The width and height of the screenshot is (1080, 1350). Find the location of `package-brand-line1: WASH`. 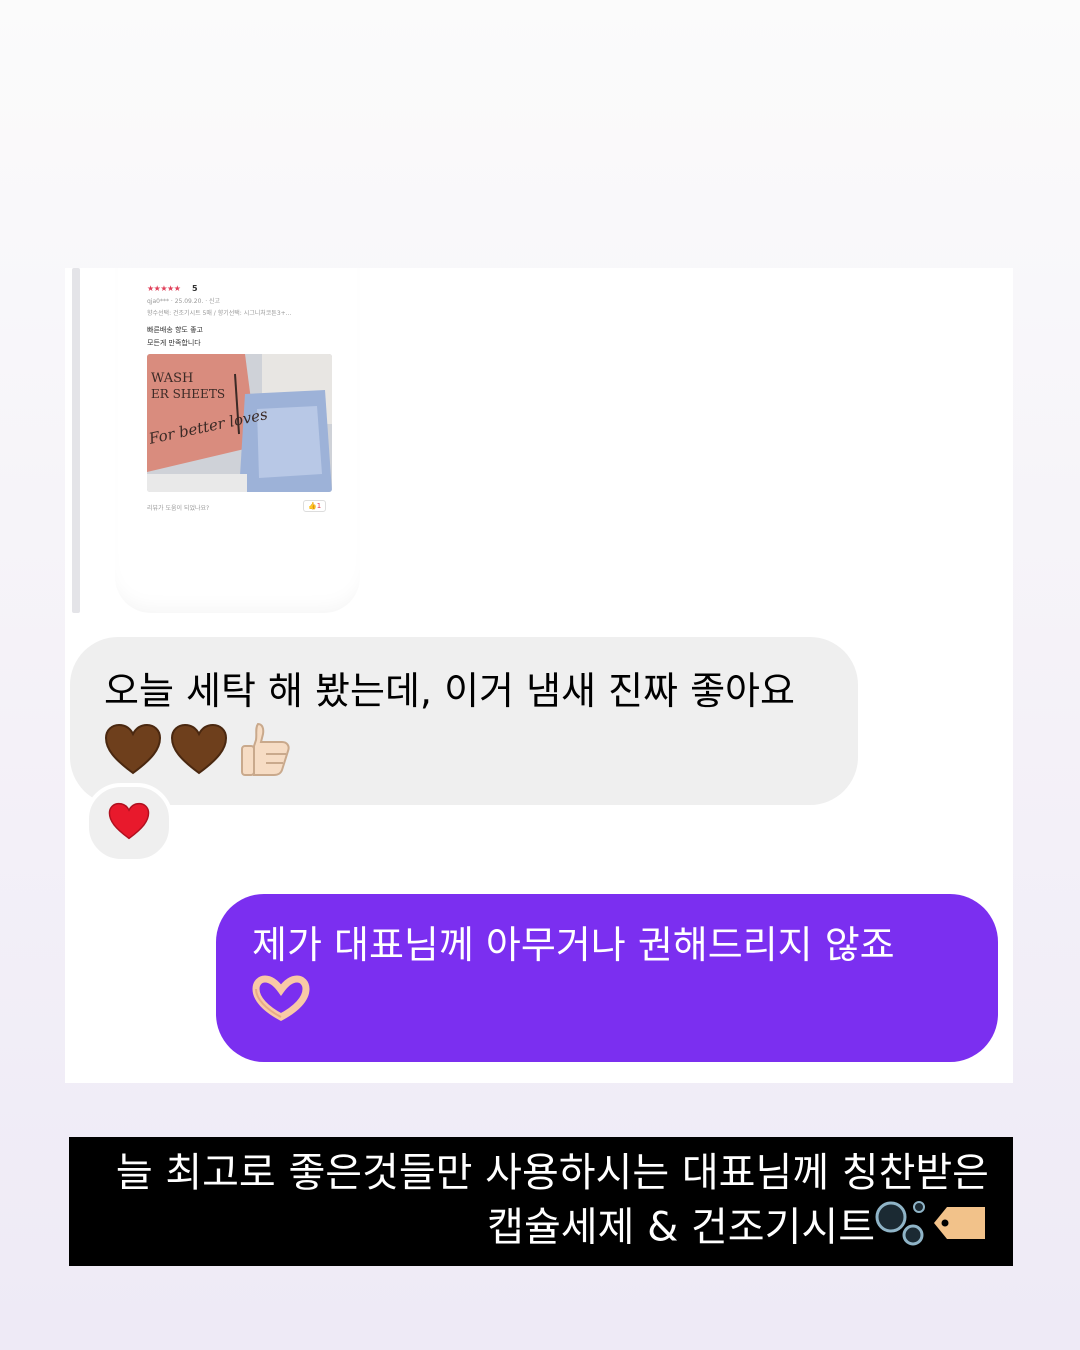

package-brand-line1: WASH is located at coordinates (172, 378).